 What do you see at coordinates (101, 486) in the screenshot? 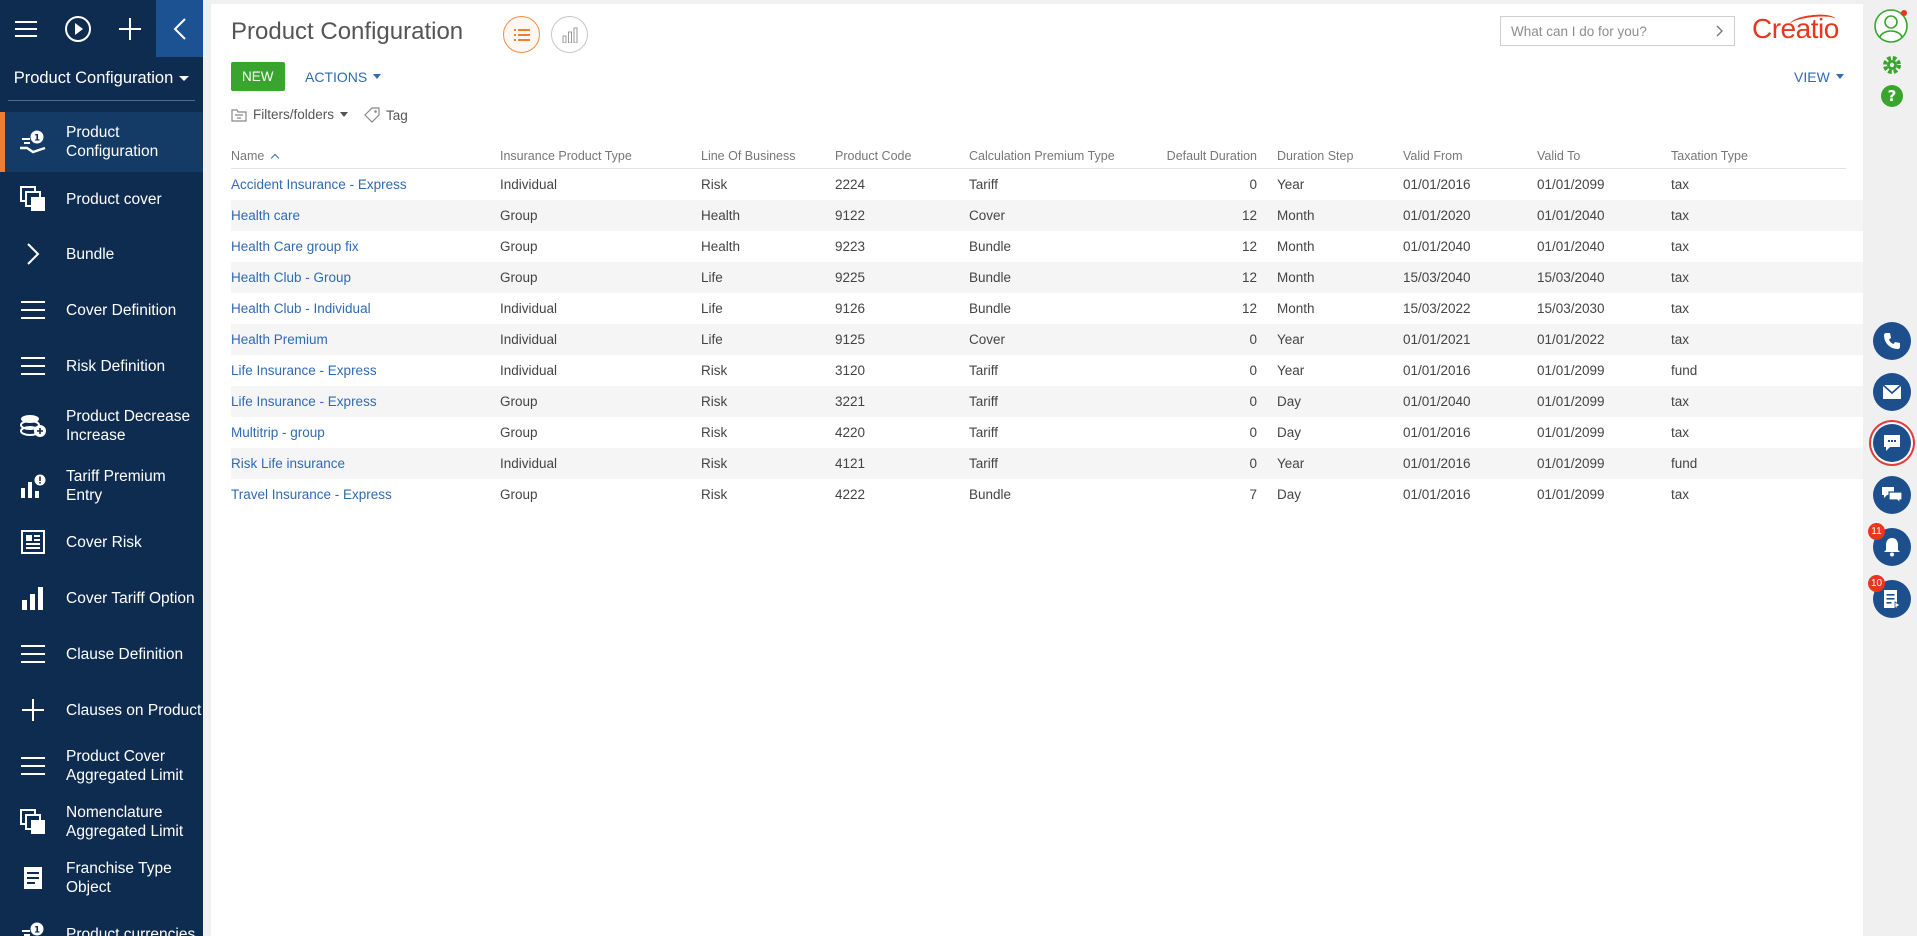
I see `sidebar-item-tariff-premium-entry: Tariff Premium Entry` at bounding box center [101, 486].